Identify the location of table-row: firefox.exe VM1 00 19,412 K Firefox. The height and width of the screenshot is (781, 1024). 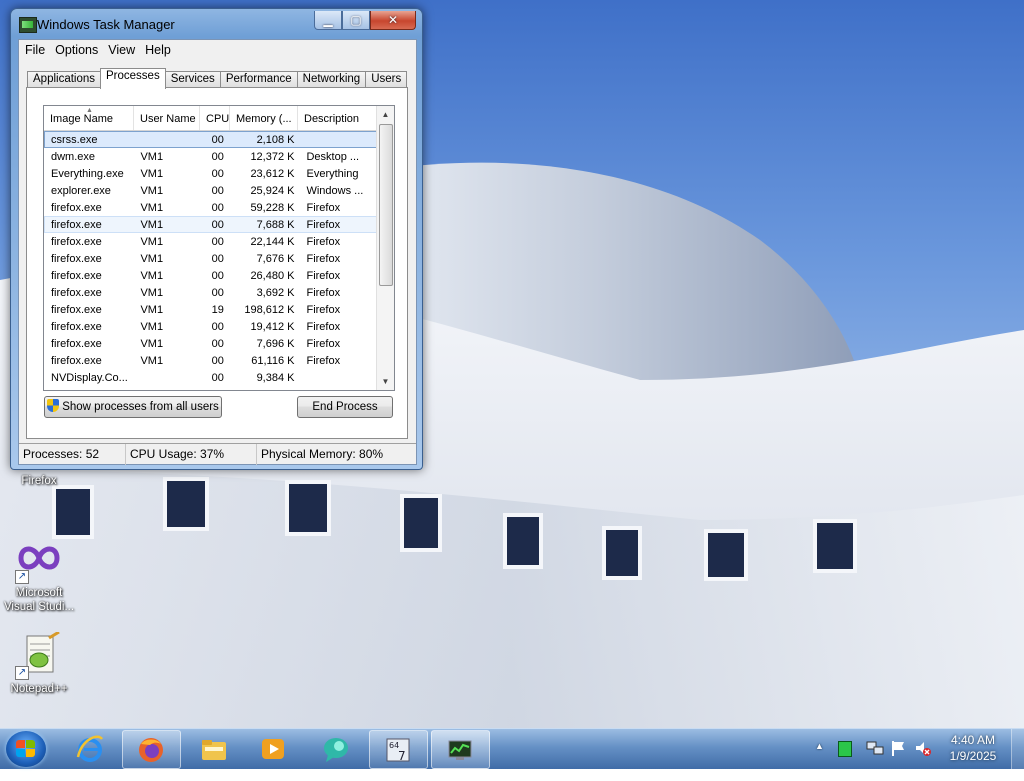
(210, 326).